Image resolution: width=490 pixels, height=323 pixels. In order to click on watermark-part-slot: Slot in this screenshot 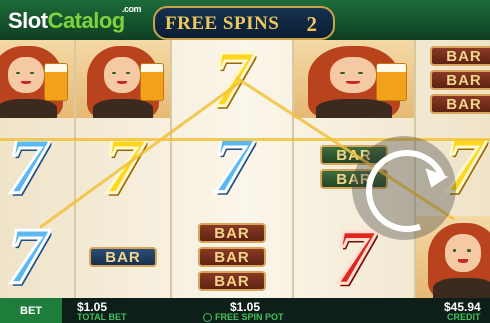, I will do `click(28, 20)`.